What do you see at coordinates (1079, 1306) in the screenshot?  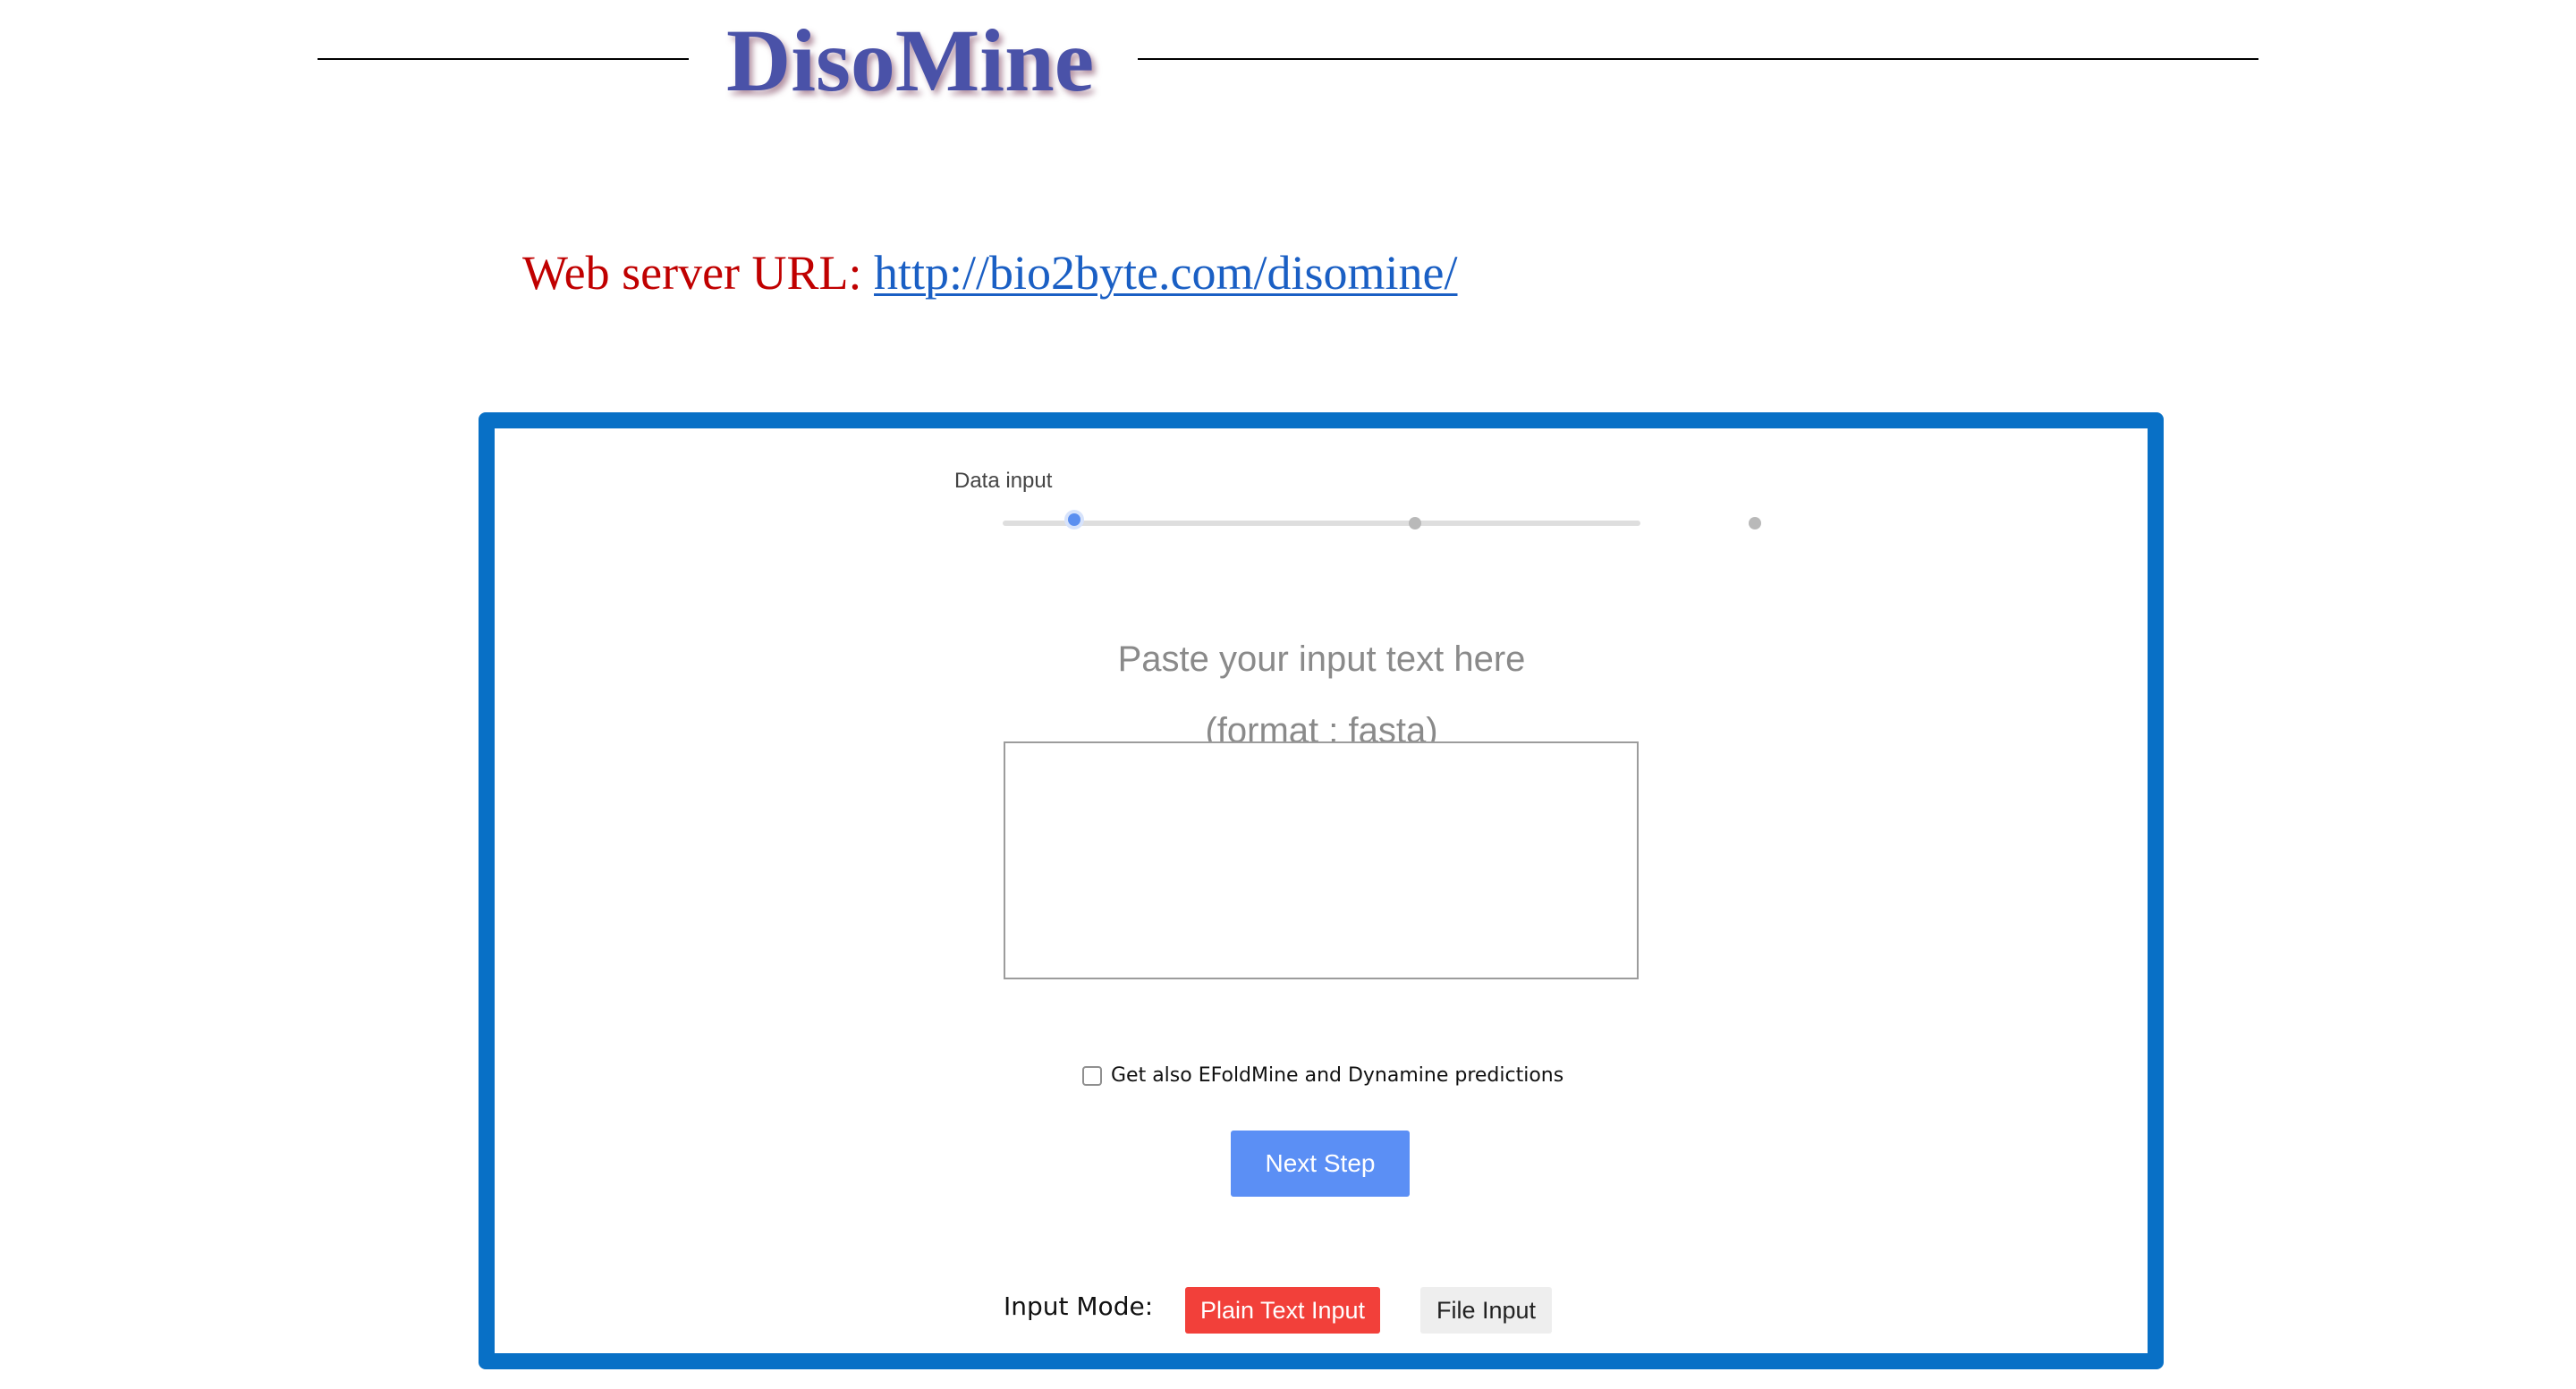 I see `input-mode-label: Input Mode:` at bounding box center [1079, 1306].